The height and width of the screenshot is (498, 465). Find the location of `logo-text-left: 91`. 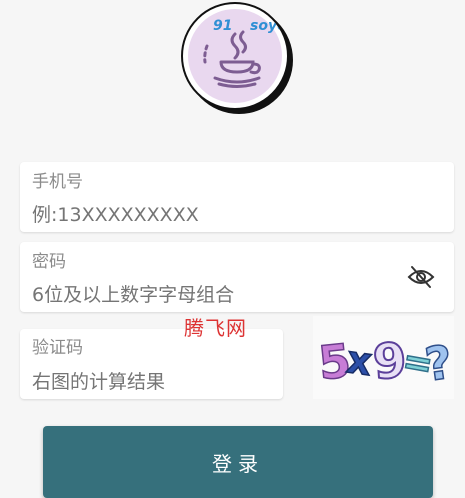

logo-text-left: 91 is located at coordinates (223, 26).